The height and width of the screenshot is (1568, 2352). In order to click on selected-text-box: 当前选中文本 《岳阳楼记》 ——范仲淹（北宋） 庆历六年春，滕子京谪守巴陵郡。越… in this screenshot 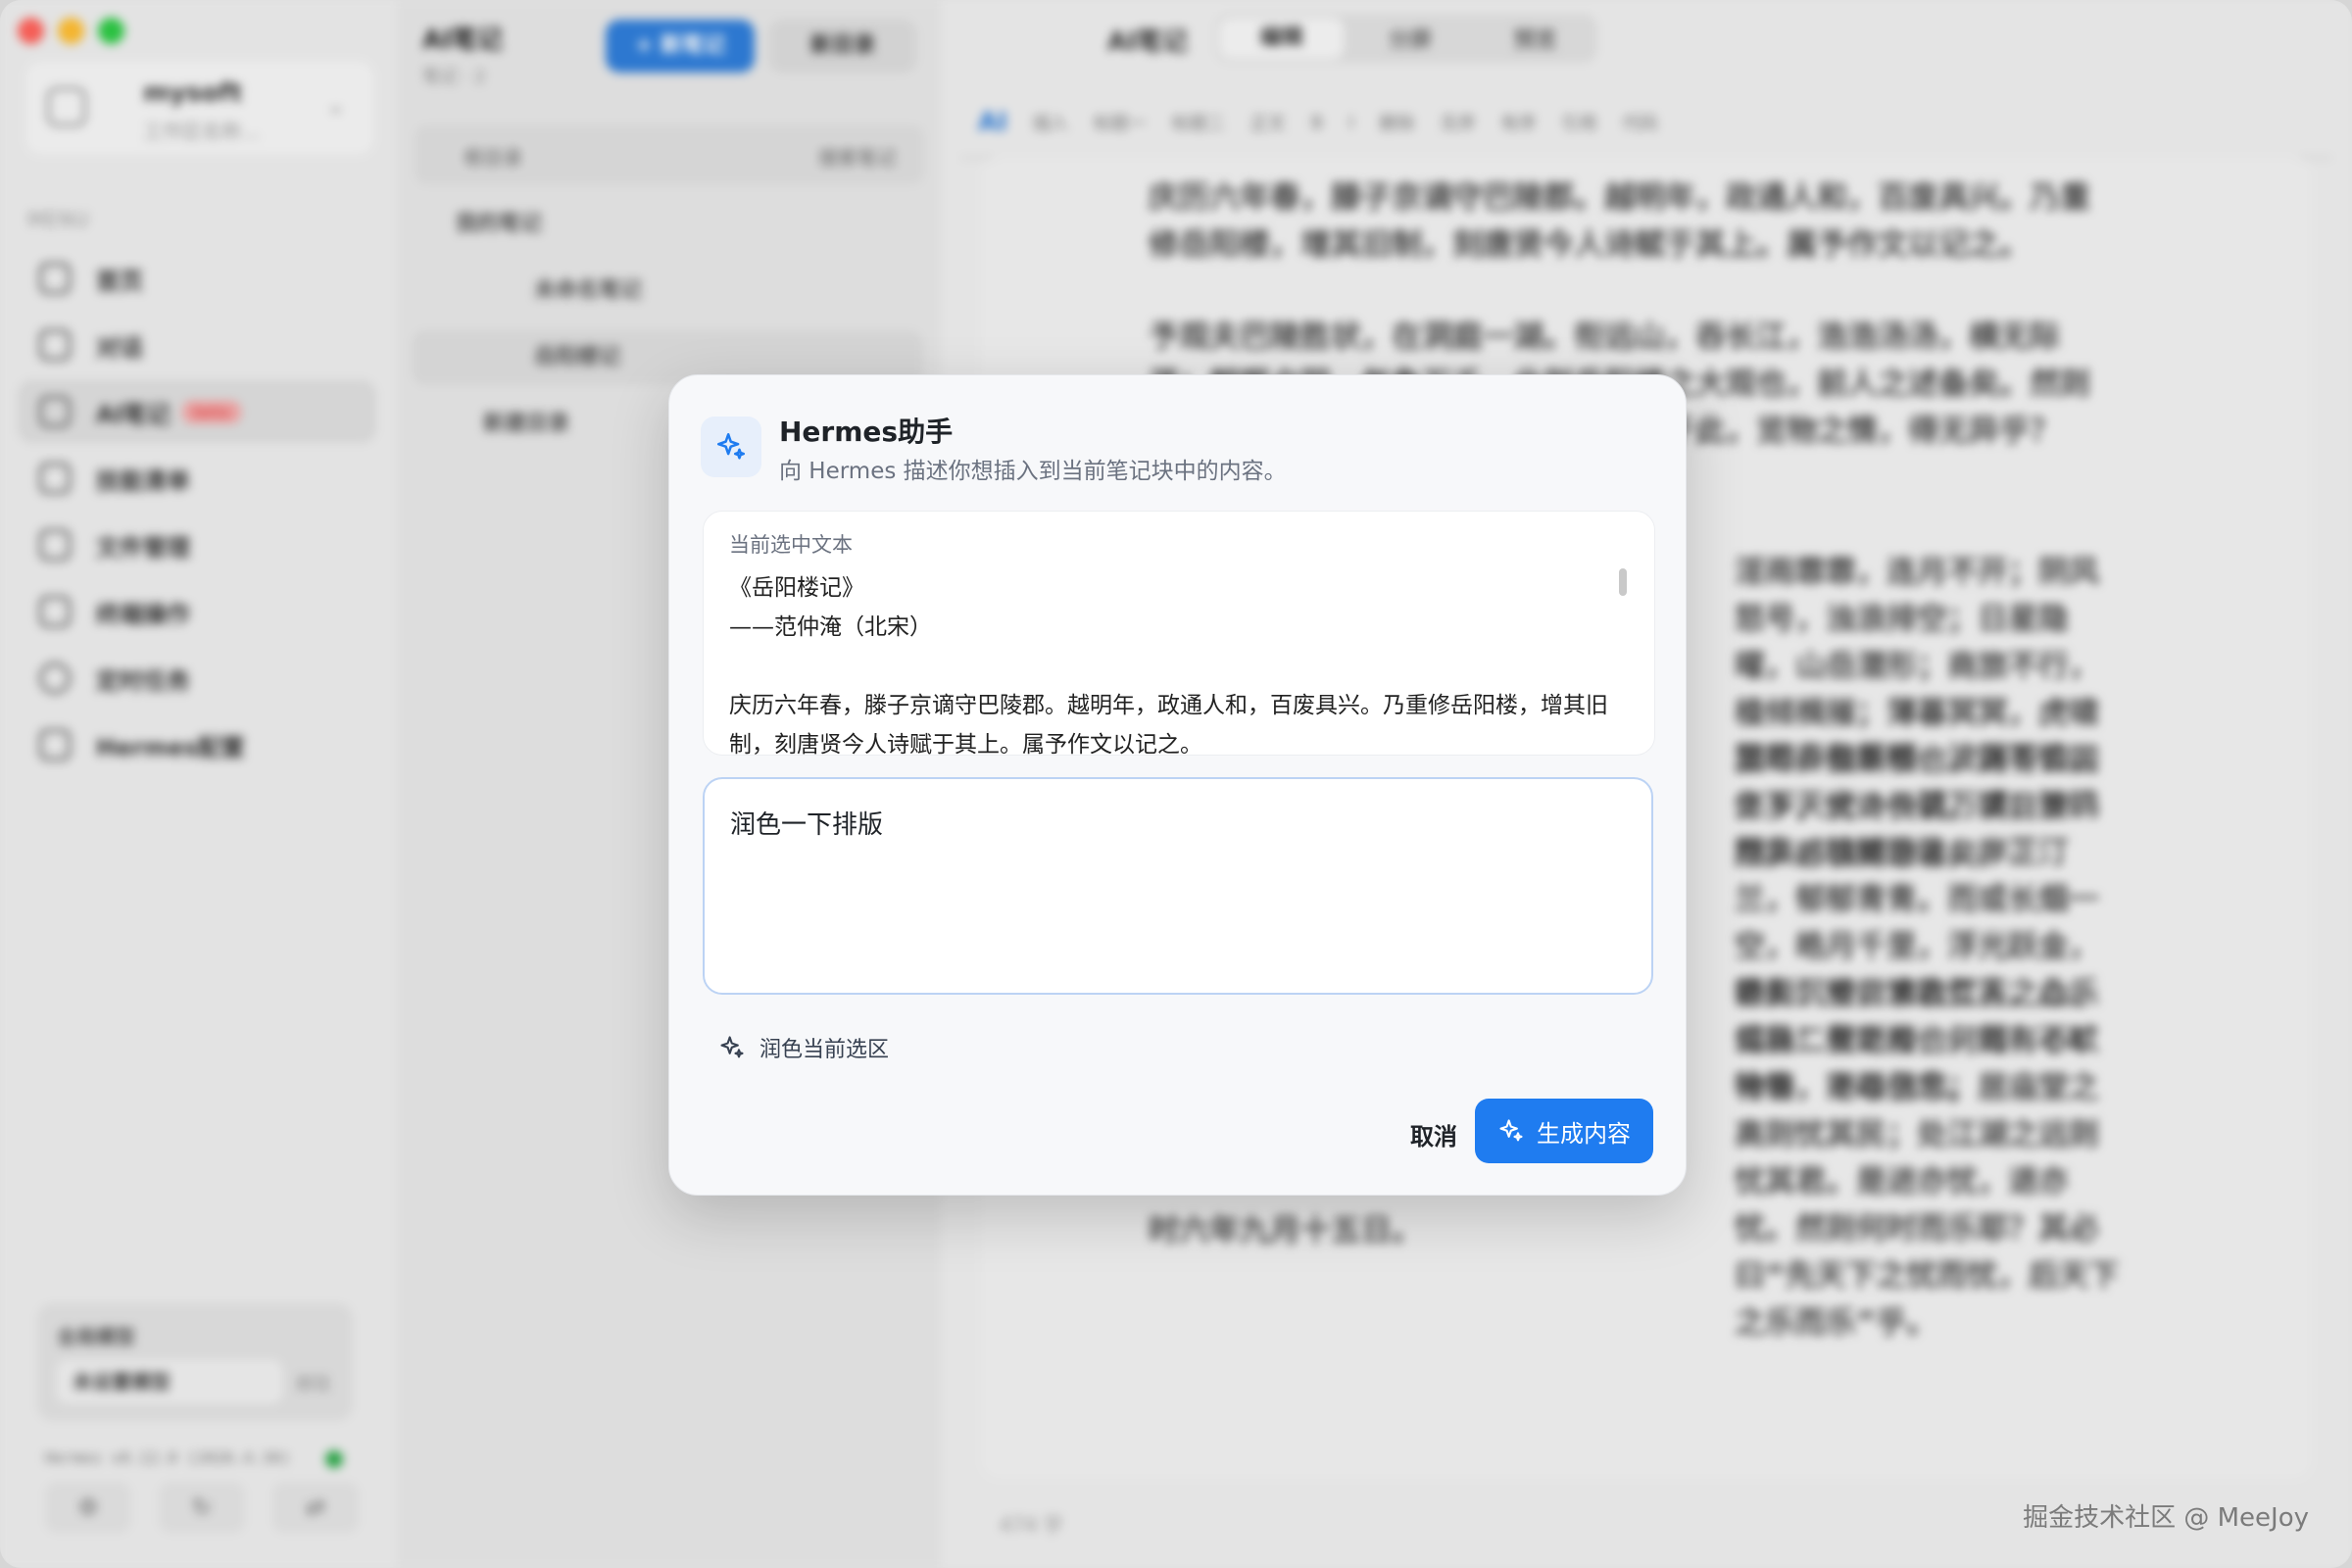, I will do `click(1179, 633)`.